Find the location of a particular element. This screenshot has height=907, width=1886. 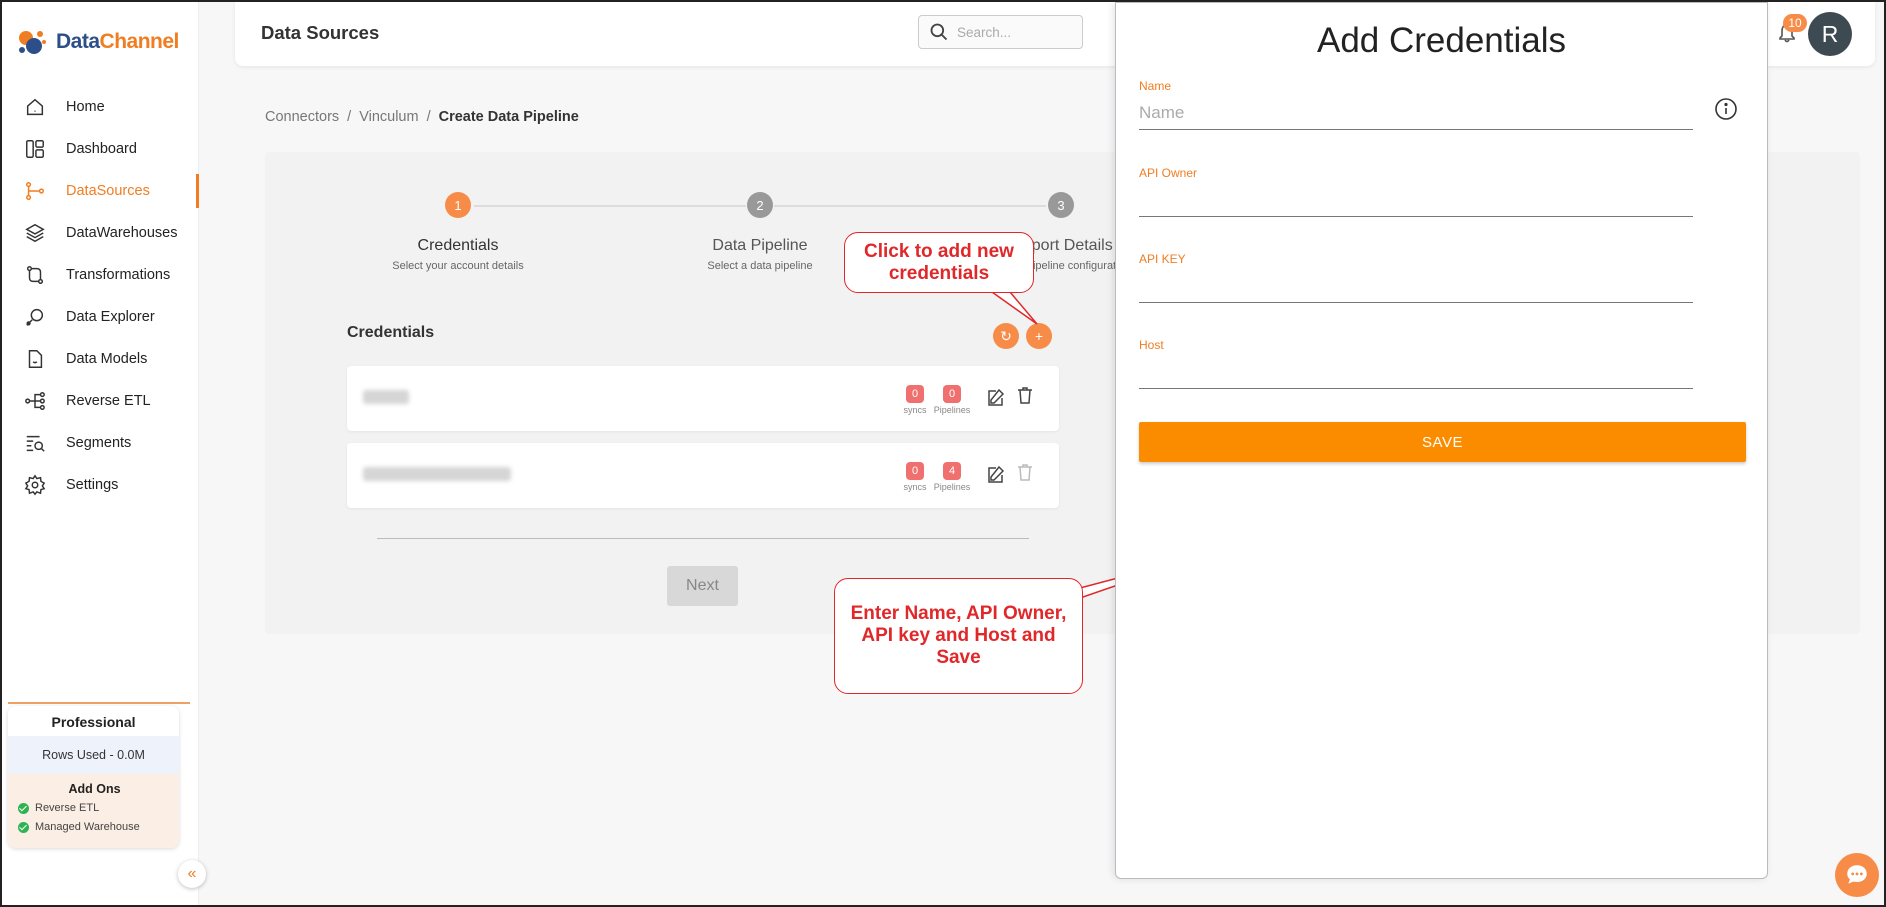

name-label: Name is located at coordinates (1155, 86).